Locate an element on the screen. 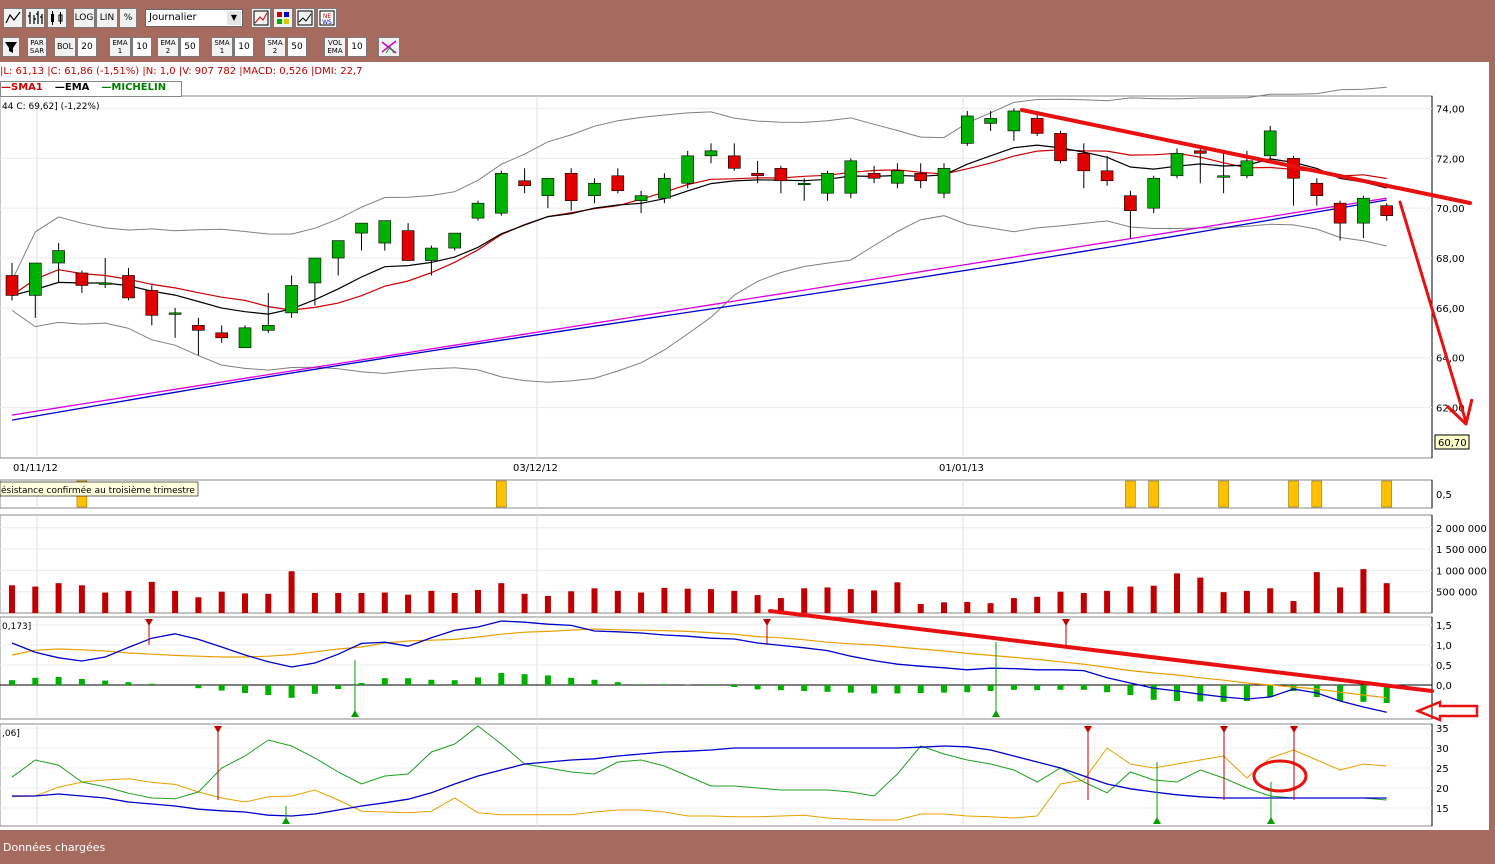 This screenshot has width=1495, height=864. chevron-down-icon: ▼ is located at coordinates (234, 18).